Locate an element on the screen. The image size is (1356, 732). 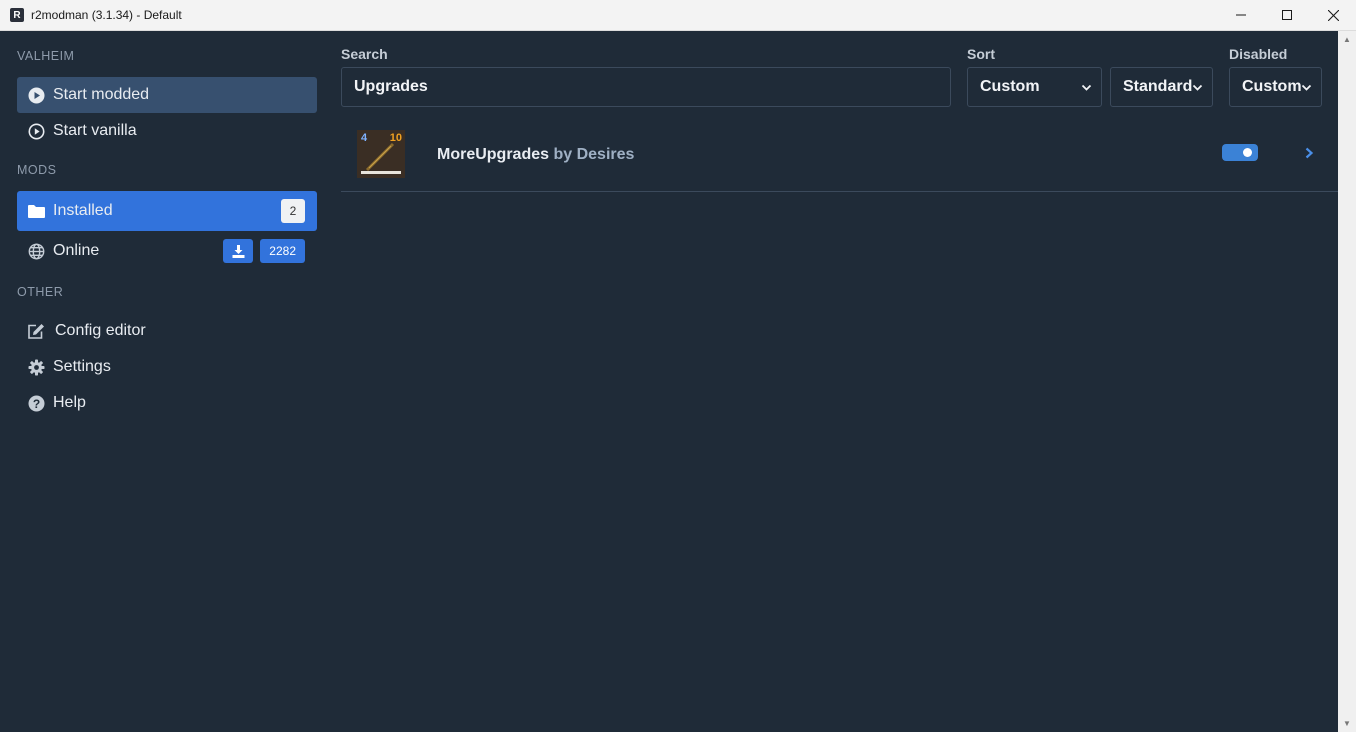
installed-count-badge: 2 is located at coordinates (293, 211).